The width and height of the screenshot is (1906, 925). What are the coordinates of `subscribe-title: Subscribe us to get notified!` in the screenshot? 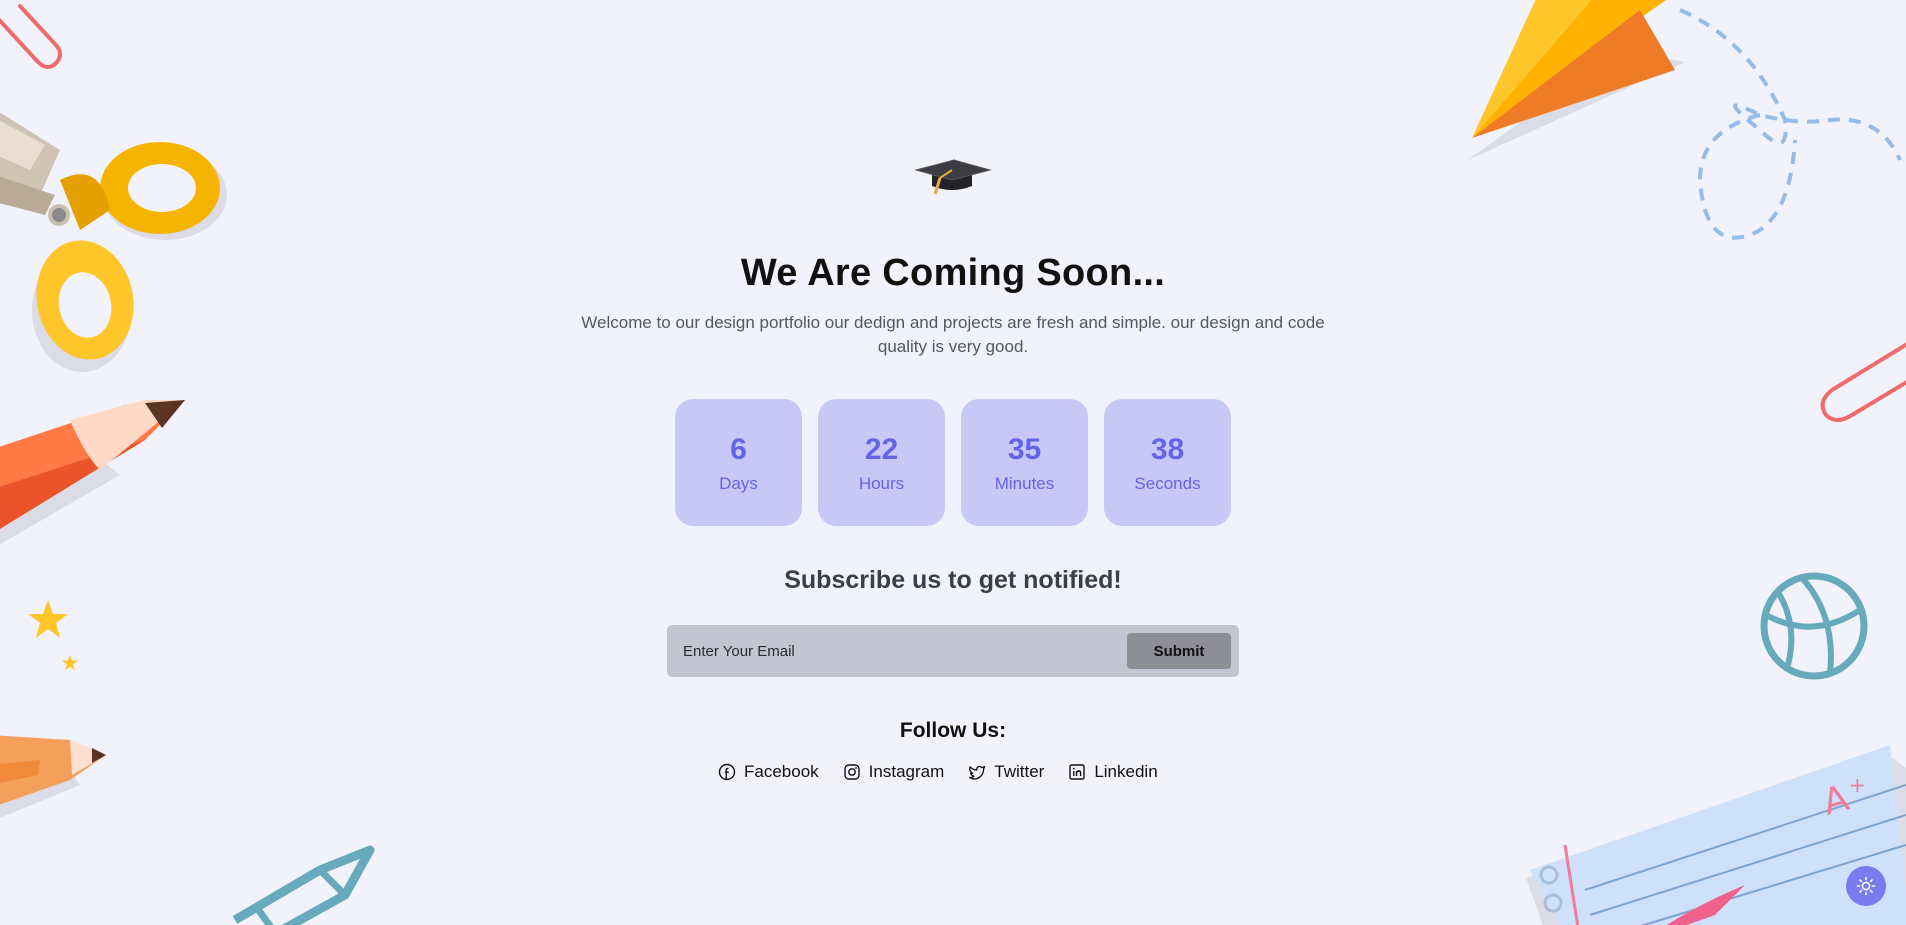 It's located at (953, 580).